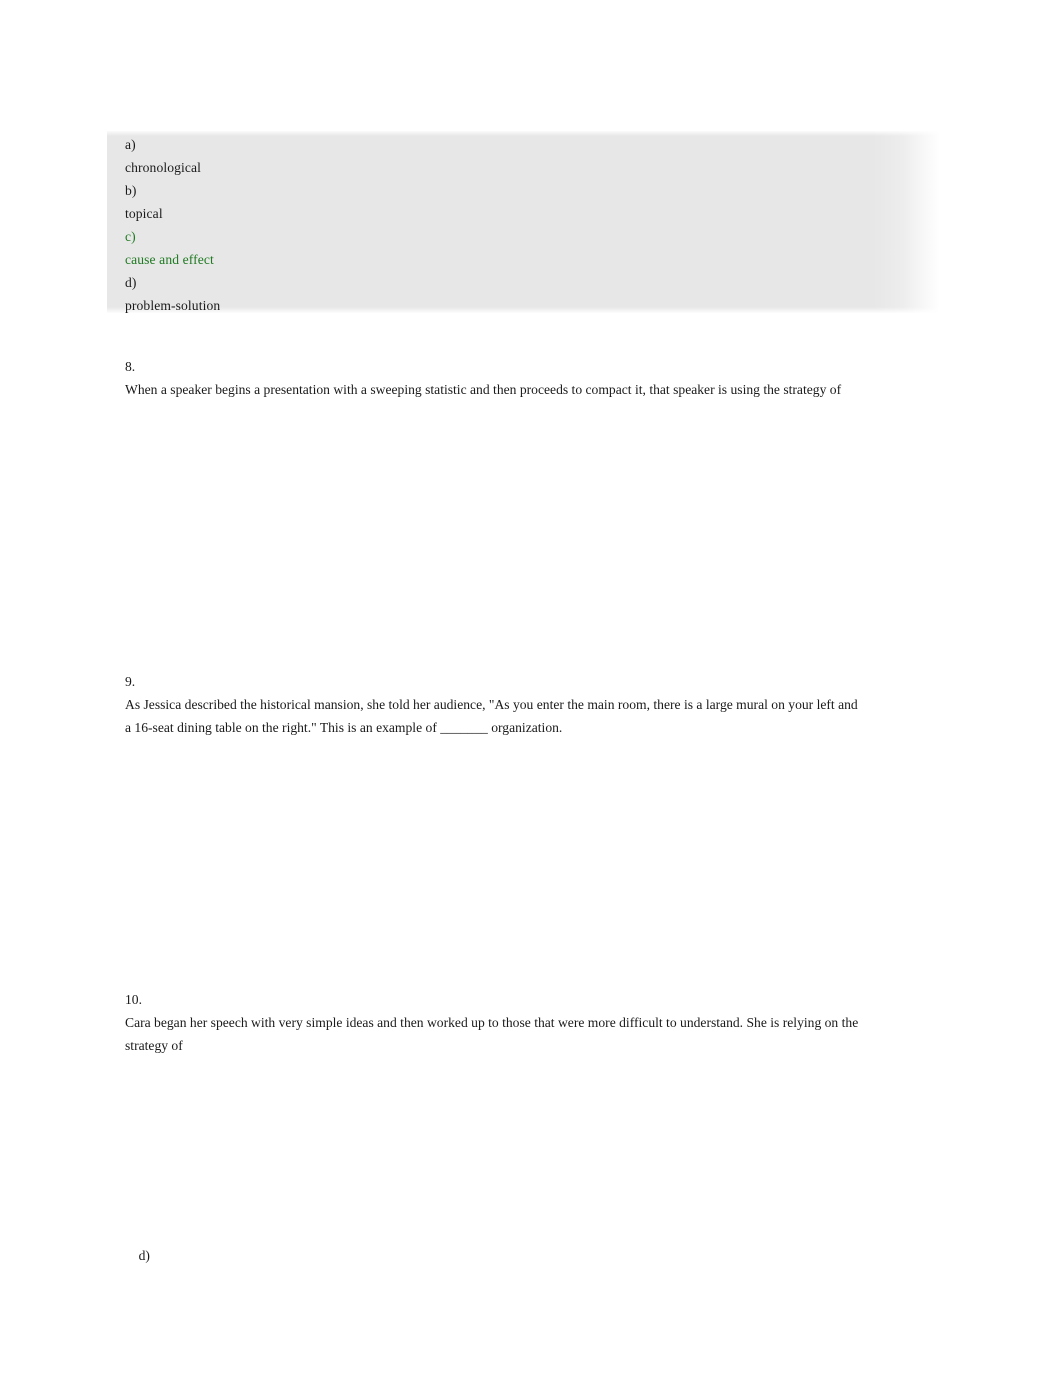 The image size is (1062, 1377). I want to click on option-letter-b: b), so click(532, 190).